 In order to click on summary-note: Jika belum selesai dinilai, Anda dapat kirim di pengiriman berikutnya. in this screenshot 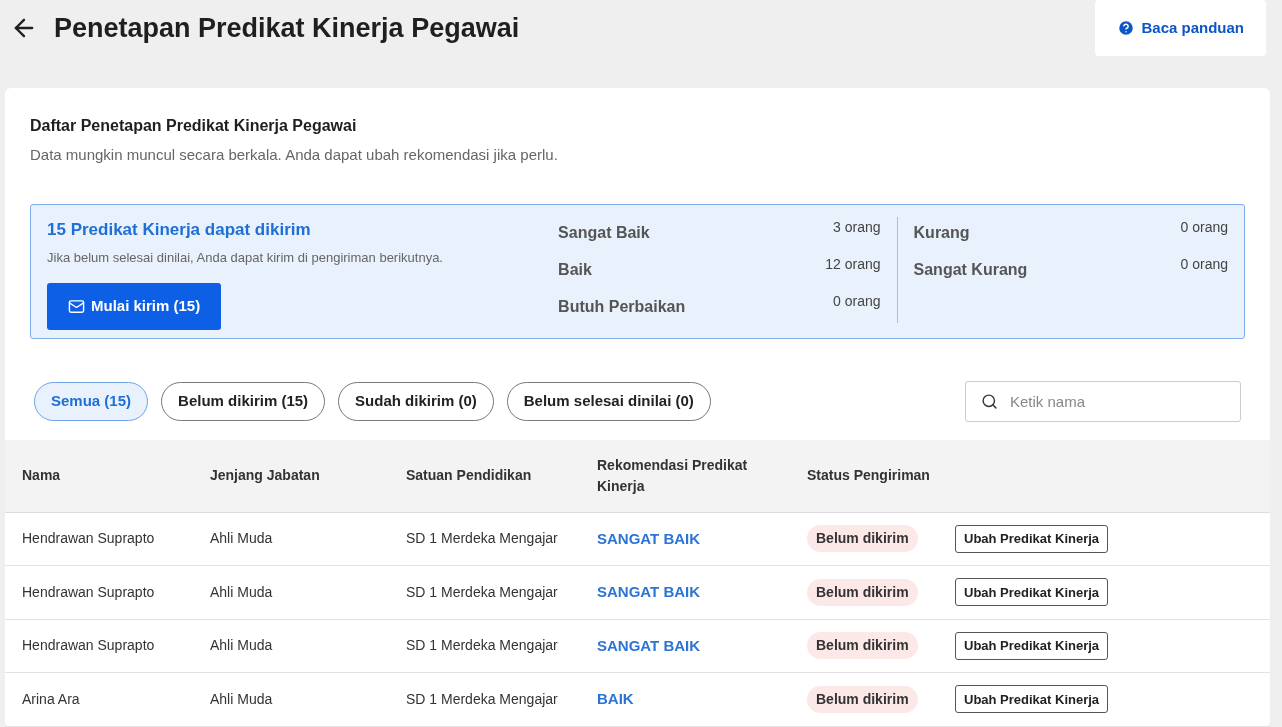, I will do `click(245, 258)`.